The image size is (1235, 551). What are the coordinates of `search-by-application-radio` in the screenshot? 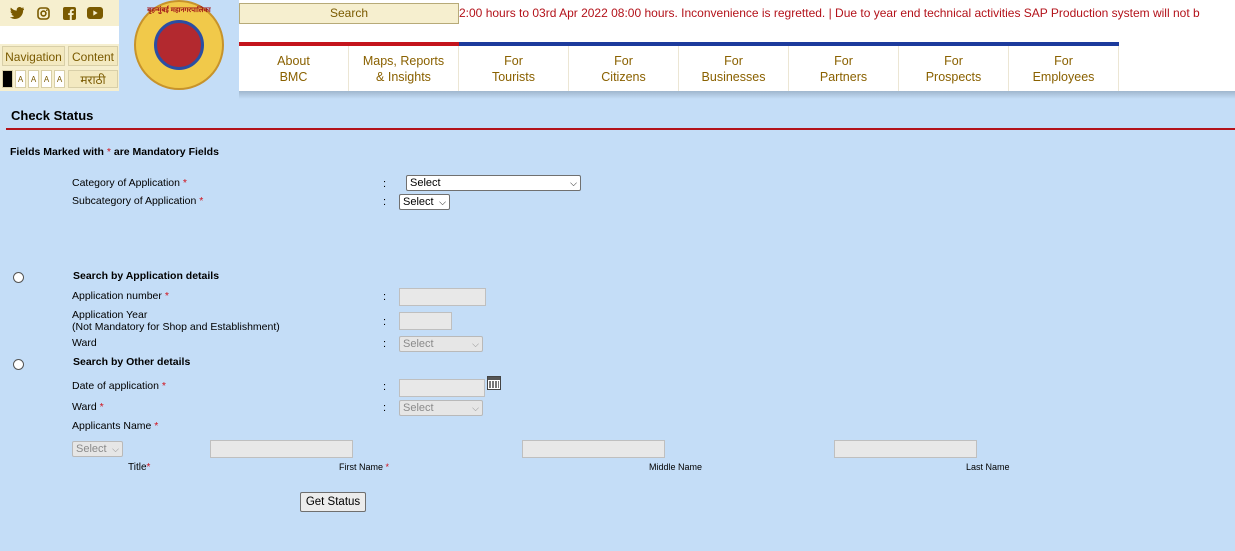 It's located at (18, 277).